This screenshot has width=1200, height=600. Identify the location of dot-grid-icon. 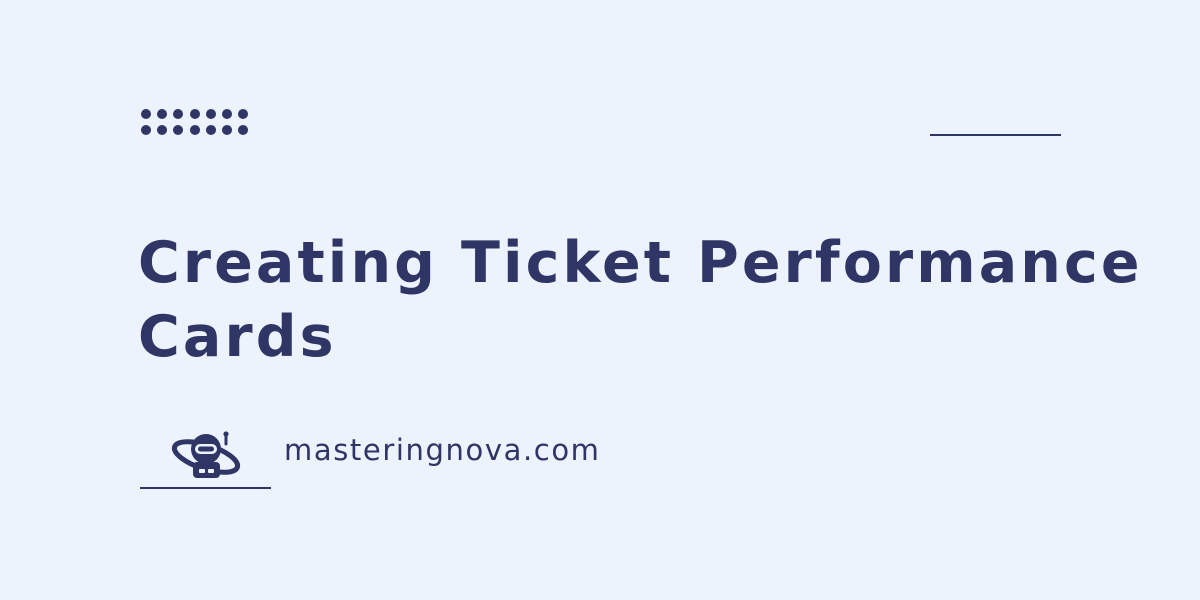
(195, 122).